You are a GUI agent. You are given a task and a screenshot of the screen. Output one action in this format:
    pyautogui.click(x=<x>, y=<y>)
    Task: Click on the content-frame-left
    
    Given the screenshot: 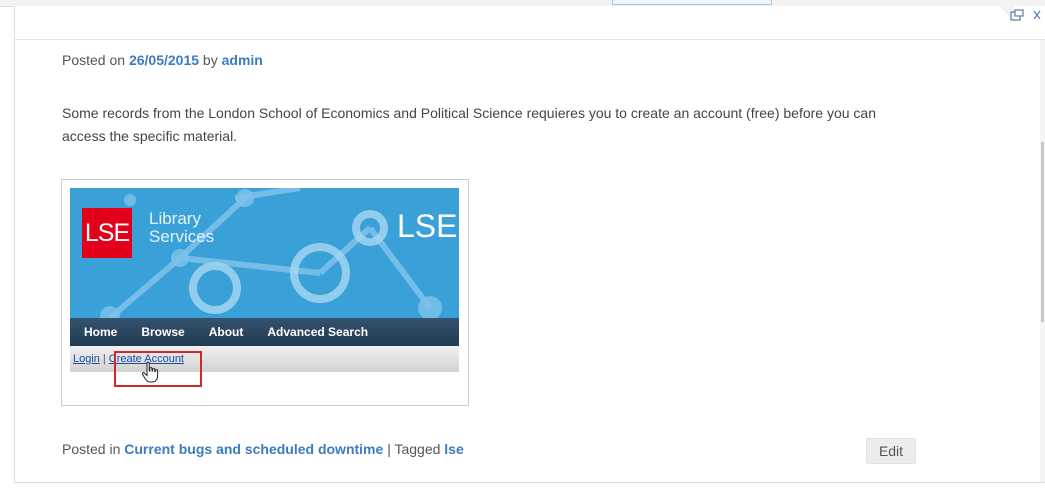 What is the action you would take?
    pyautogui.click(x=14, y=244)
    